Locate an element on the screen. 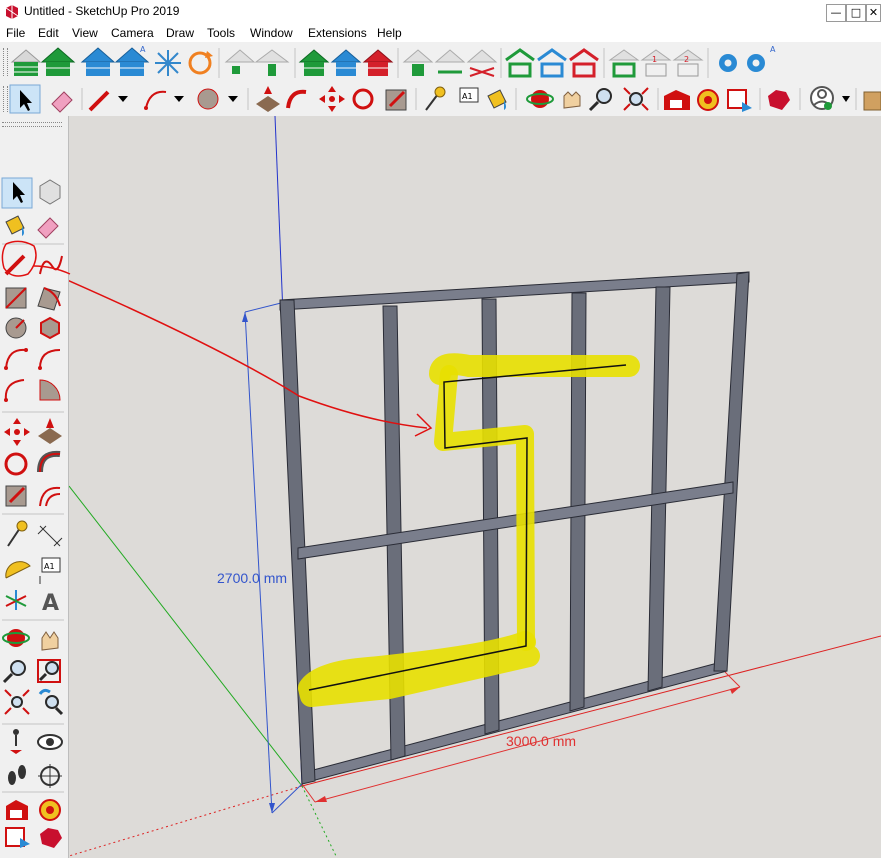 Image resolution: width=881 pixels, height=858 pixels. axes-icon is located at coordinates (16, 600).